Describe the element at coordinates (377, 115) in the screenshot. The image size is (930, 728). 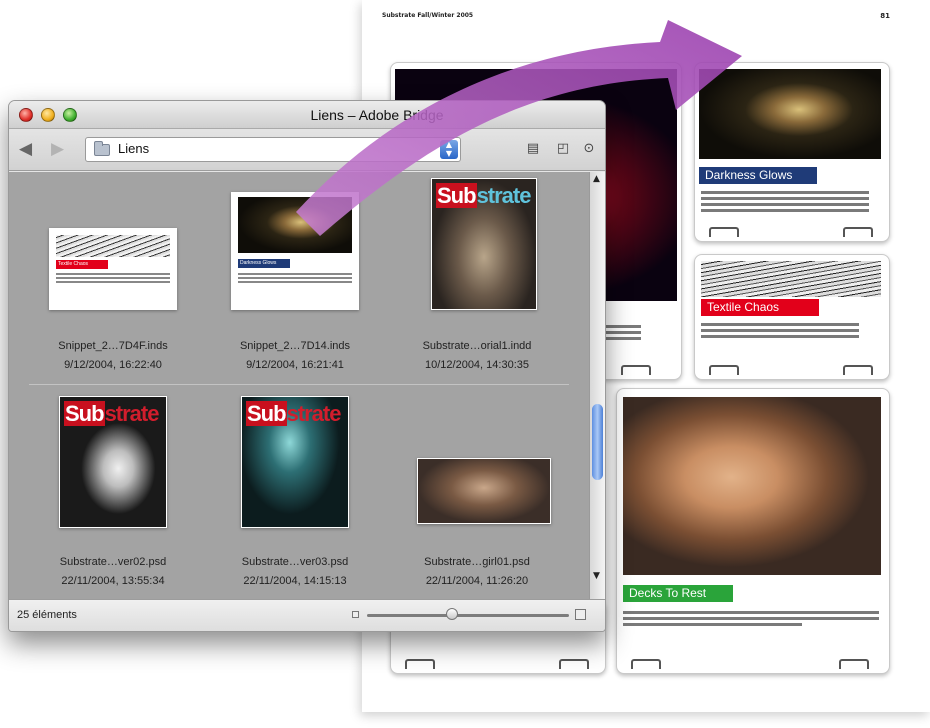
I see `window-title: Liens – Adobe Bridge` at that location.